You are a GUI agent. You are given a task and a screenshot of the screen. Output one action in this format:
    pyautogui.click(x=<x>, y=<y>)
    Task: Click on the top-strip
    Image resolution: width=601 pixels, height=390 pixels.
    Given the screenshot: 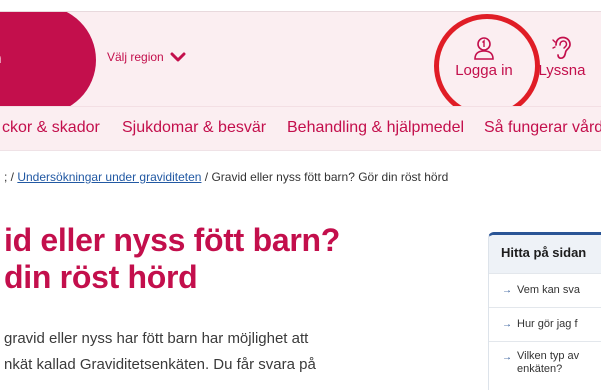 What is the action you would take?
    pyautogui.click(x=300, y=6)
    